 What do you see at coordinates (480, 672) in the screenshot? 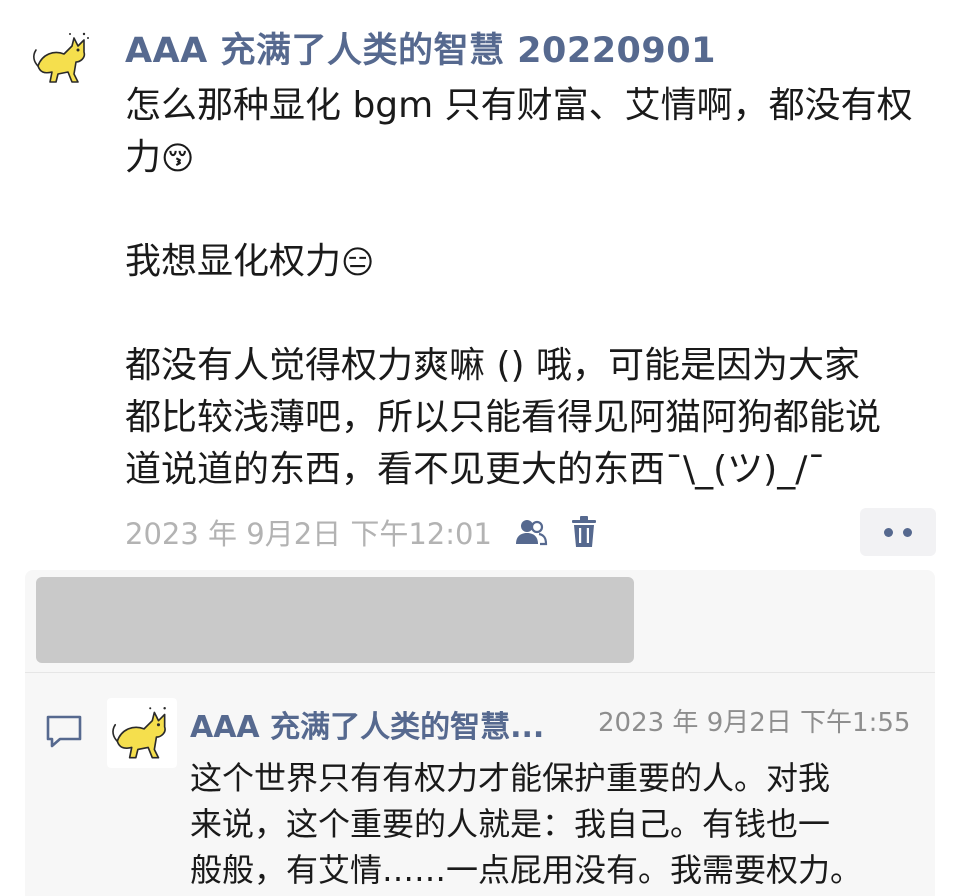
I see `comments-divider` at bounding box center [480, 672].